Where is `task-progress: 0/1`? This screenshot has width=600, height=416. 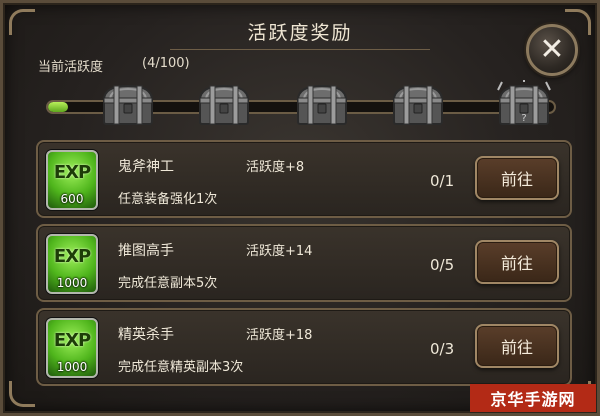 task-progress: 0/1 is located at coordinates (442, 181).